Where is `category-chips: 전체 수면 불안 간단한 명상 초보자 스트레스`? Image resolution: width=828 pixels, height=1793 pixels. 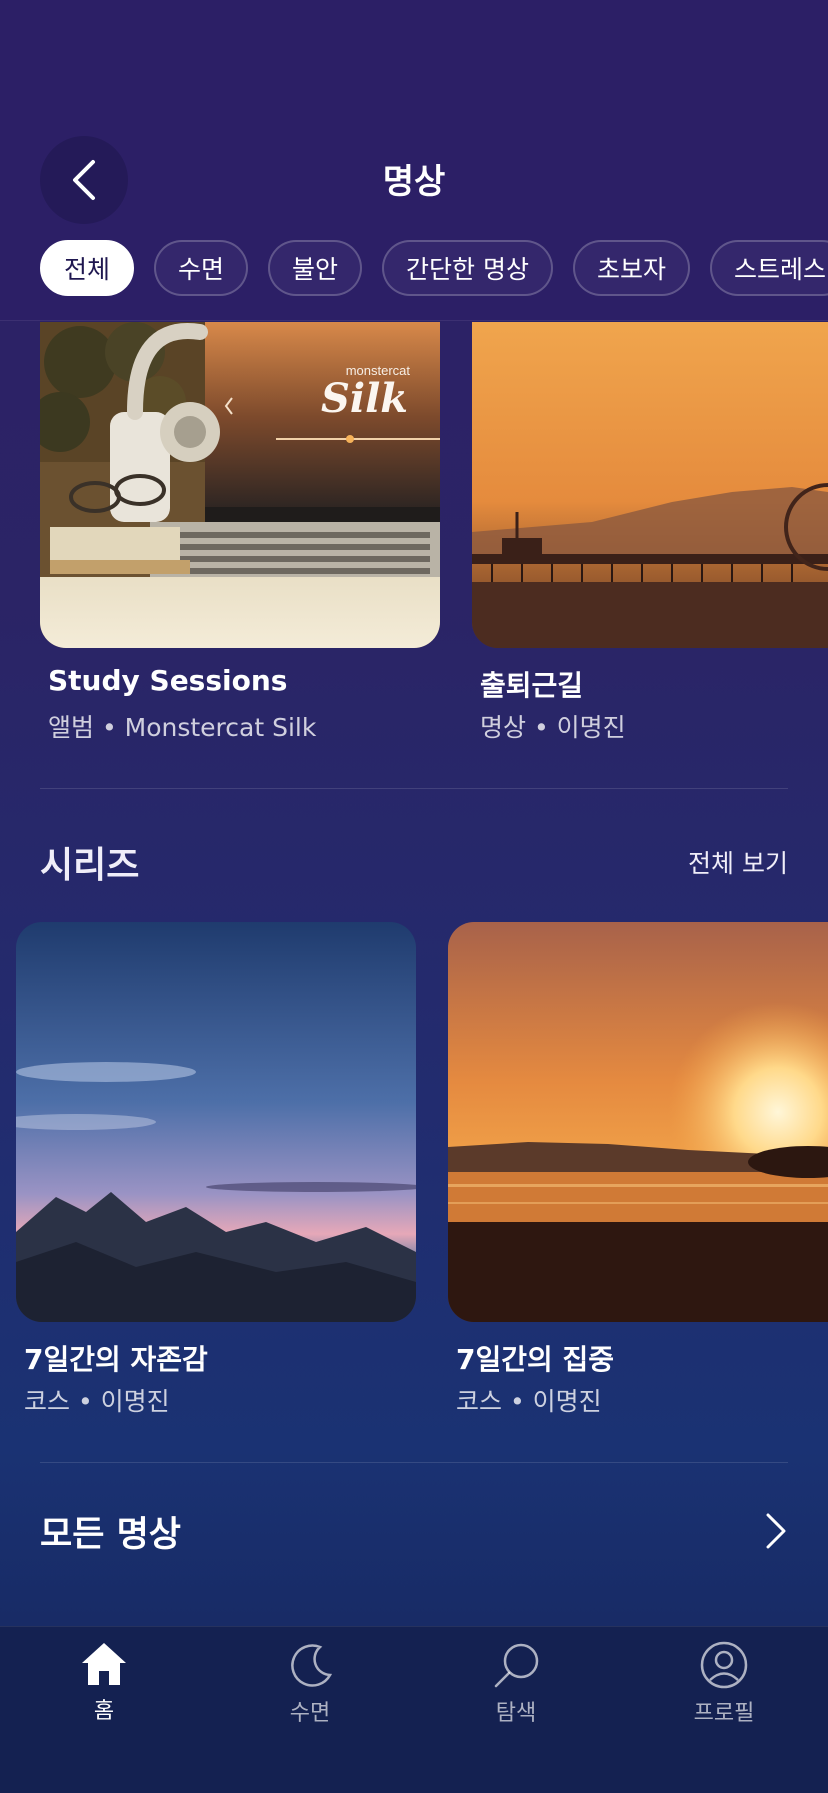 category-chips: 전체 수면 불안 간단한 명상 초보자 스트레스 is located at coordinates (434, 269).